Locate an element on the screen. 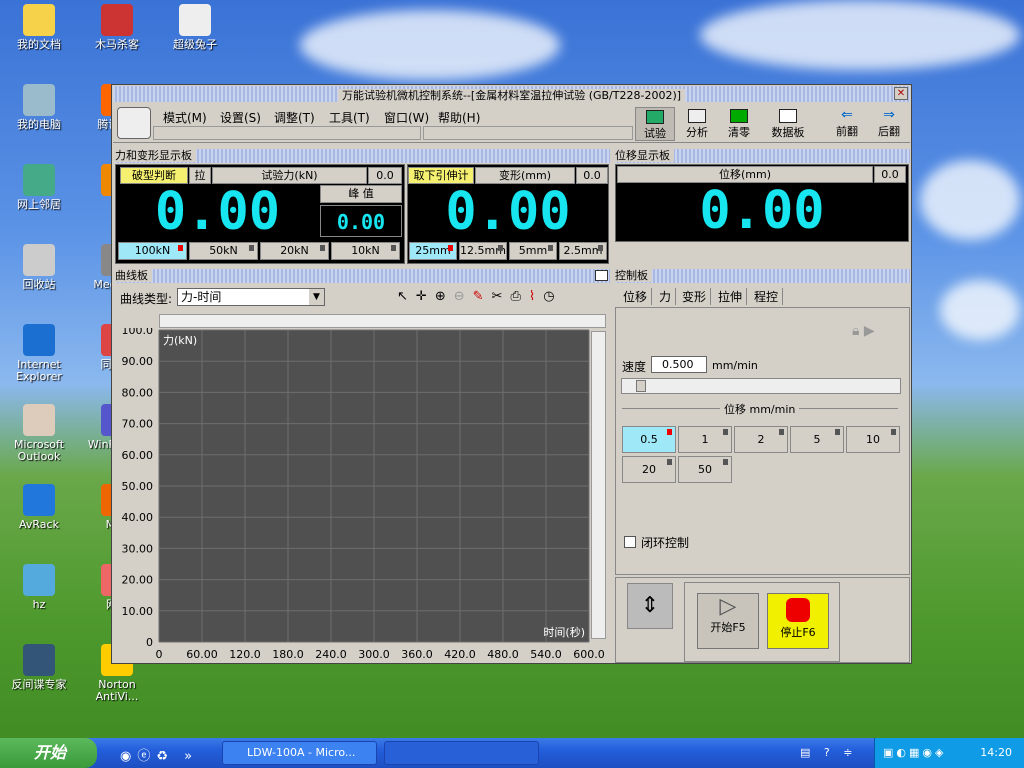  disp-display: 0.00 is located at coordinates (762, 211).